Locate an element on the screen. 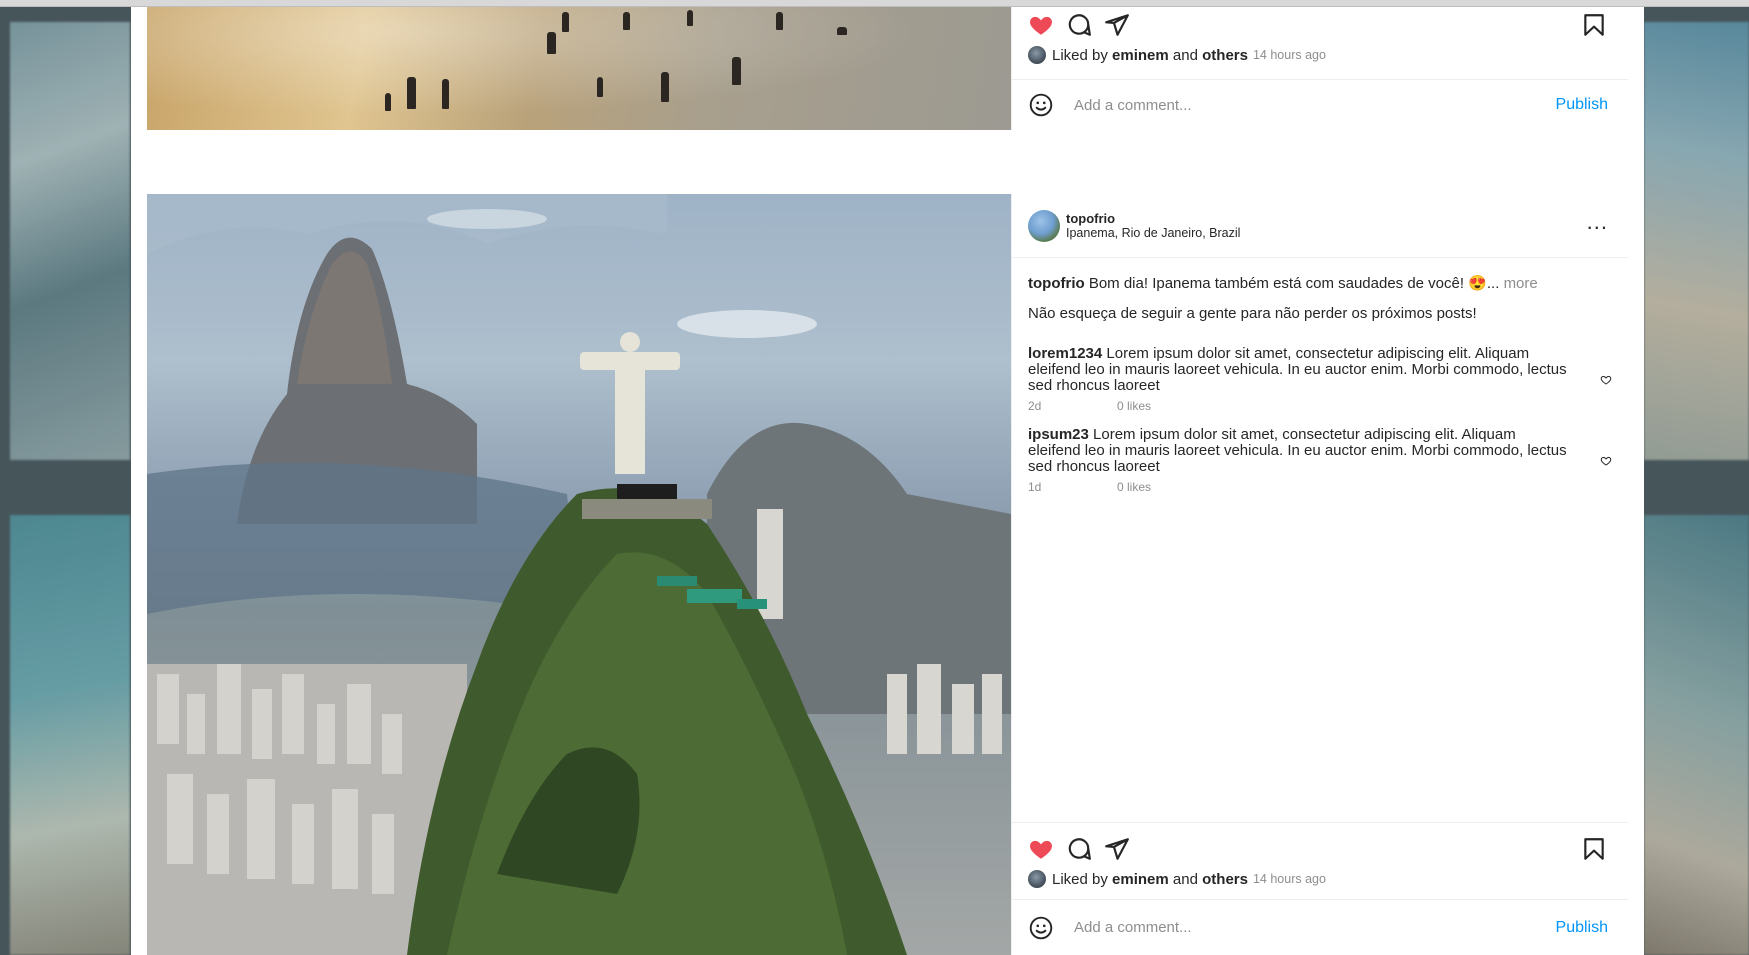 The height and width of the screenshot is (955, 1749). comment-username-link: lorem1234 is located at coordinates (1065, 353).